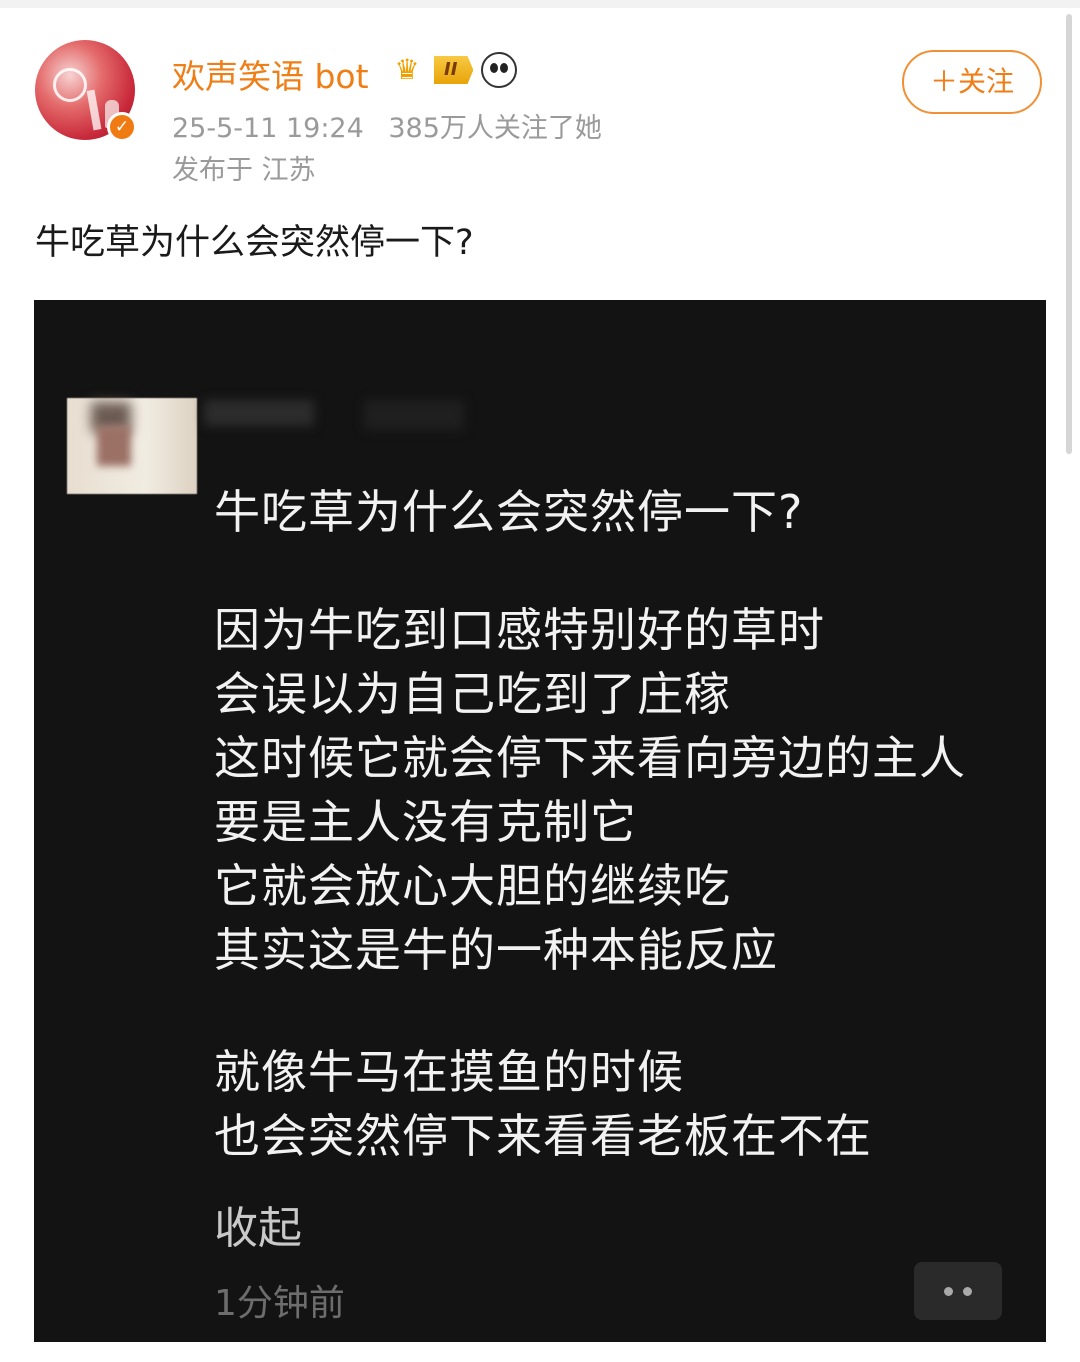 This screenshot has width=1080, height=1362. Describe the element at coordinates (258, 1224) in the screenshot. I see `collapse-link: 收起` at that location.